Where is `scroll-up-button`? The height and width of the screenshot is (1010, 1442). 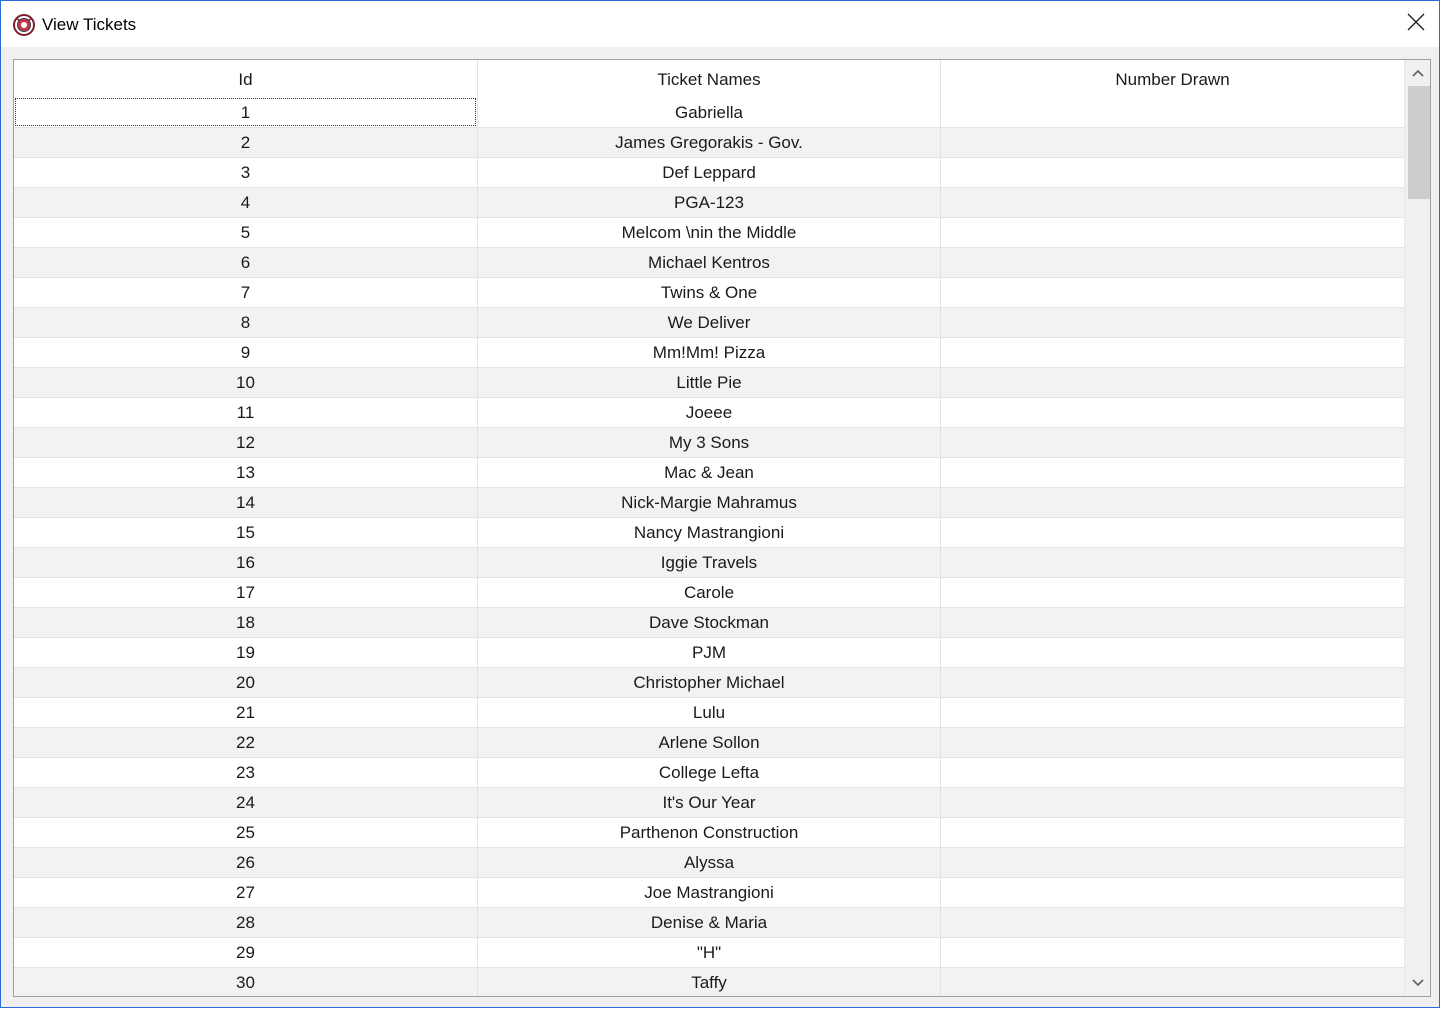
scroll-up-button is located at coordinates (1417, 73).